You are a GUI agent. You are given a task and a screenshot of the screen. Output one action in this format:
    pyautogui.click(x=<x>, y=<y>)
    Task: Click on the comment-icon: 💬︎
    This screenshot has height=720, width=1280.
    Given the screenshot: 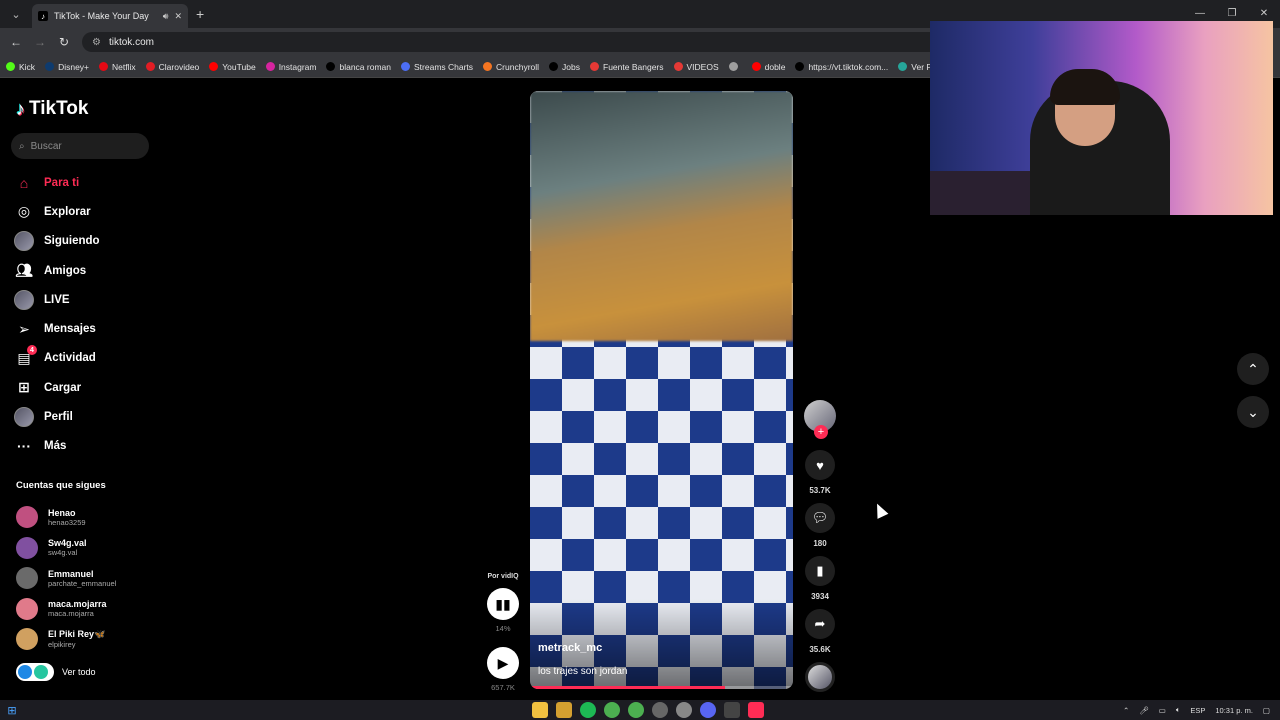 What is the action you would take?
    pyautogui.click(x=820, y=518)
    